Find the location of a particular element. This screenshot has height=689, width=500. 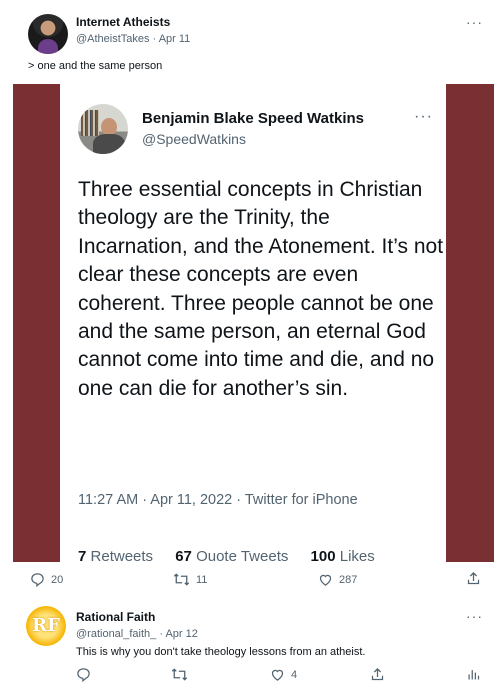

avatar-rational-faith: RF is located at coordinates (46, 626).